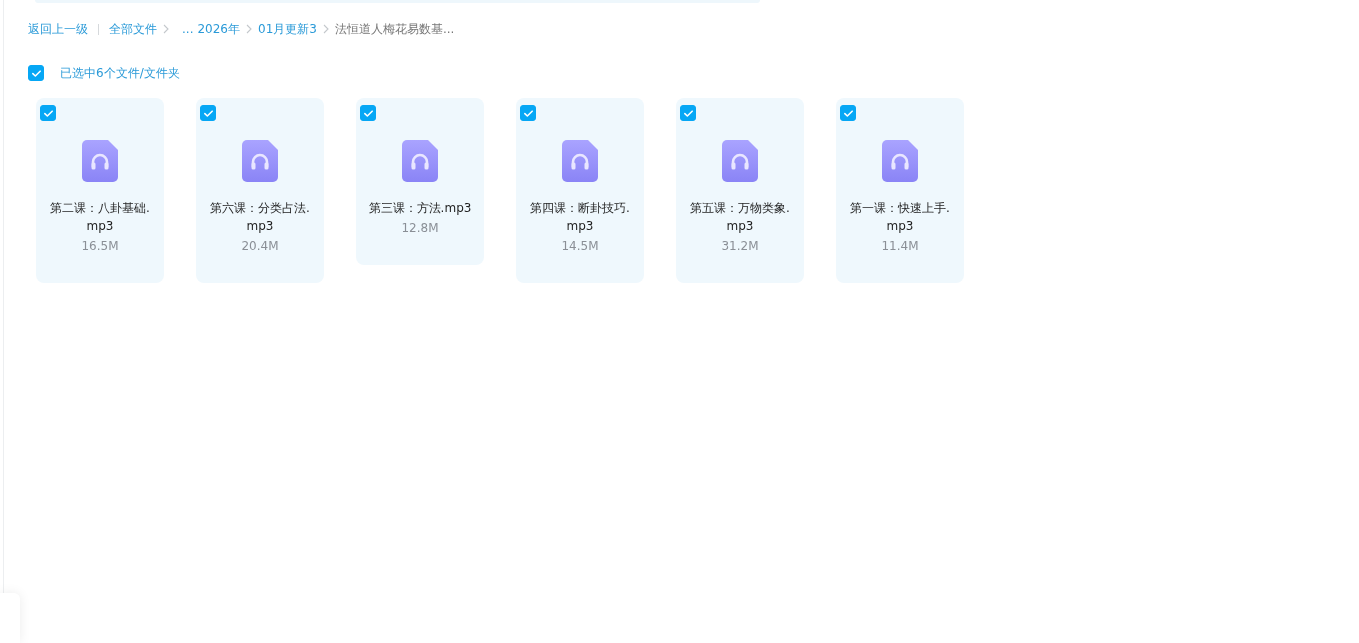 The width and height of the screenshot is (1359, 643). Describe the element at coordinates (420, 228) in the screenshot. I see `file-size: 12.8M` at that location.